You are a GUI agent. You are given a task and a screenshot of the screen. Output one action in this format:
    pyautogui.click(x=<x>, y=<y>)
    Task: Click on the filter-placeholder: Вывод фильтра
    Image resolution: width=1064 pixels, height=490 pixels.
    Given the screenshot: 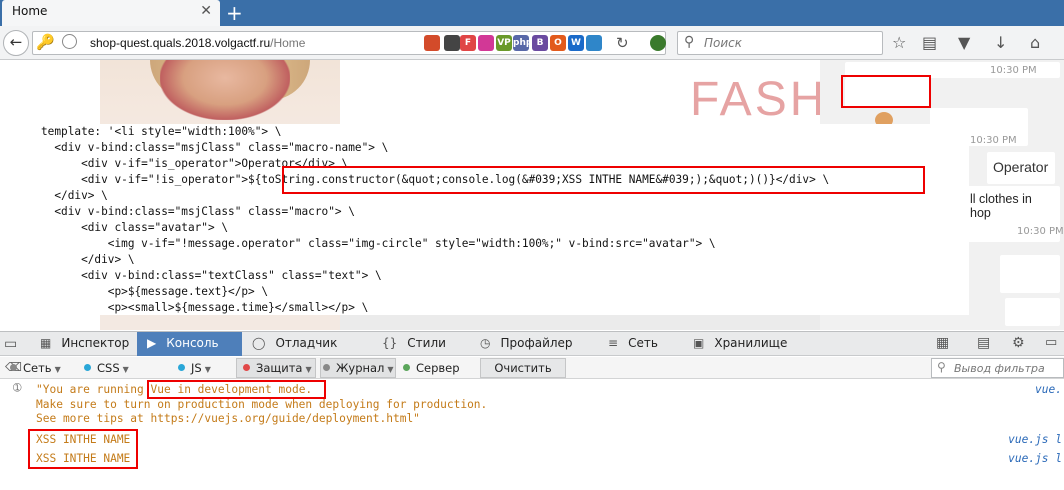 What is the action you would take?
    pyautogui.click(x=999, y=368)
    